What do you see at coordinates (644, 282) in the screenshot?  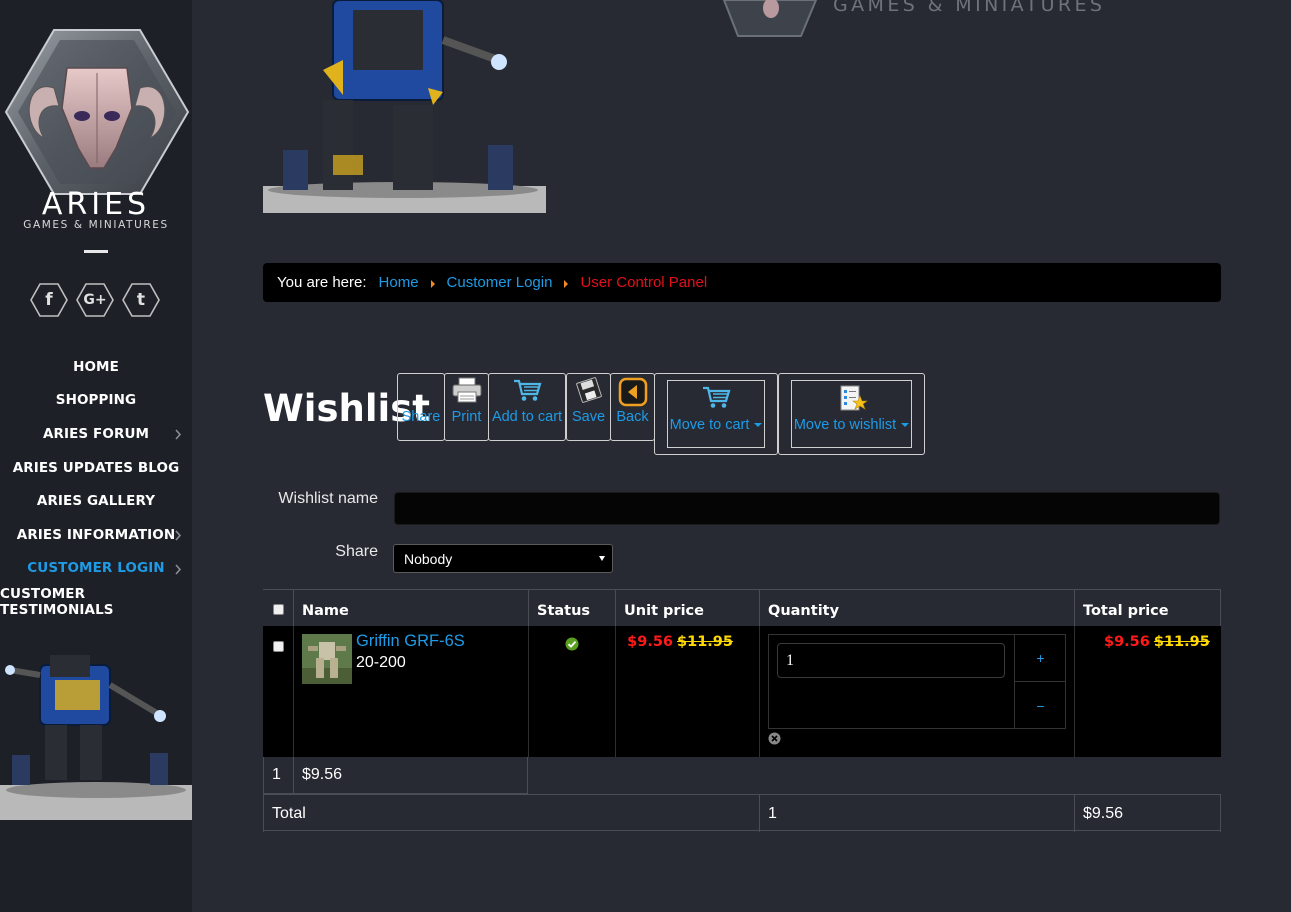 I see `breadcrumb-current: User Control Panel` at bounding box center [644, 282].